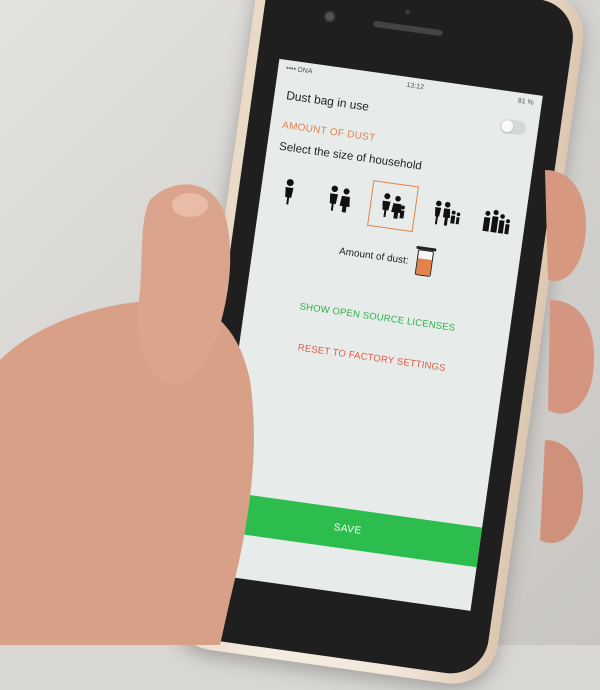 This screenshot has height=690, width=600. What do you see at coordinates (190, 205) in the screenshot?
I see `thumbnail` at bounding box center [190, 205].